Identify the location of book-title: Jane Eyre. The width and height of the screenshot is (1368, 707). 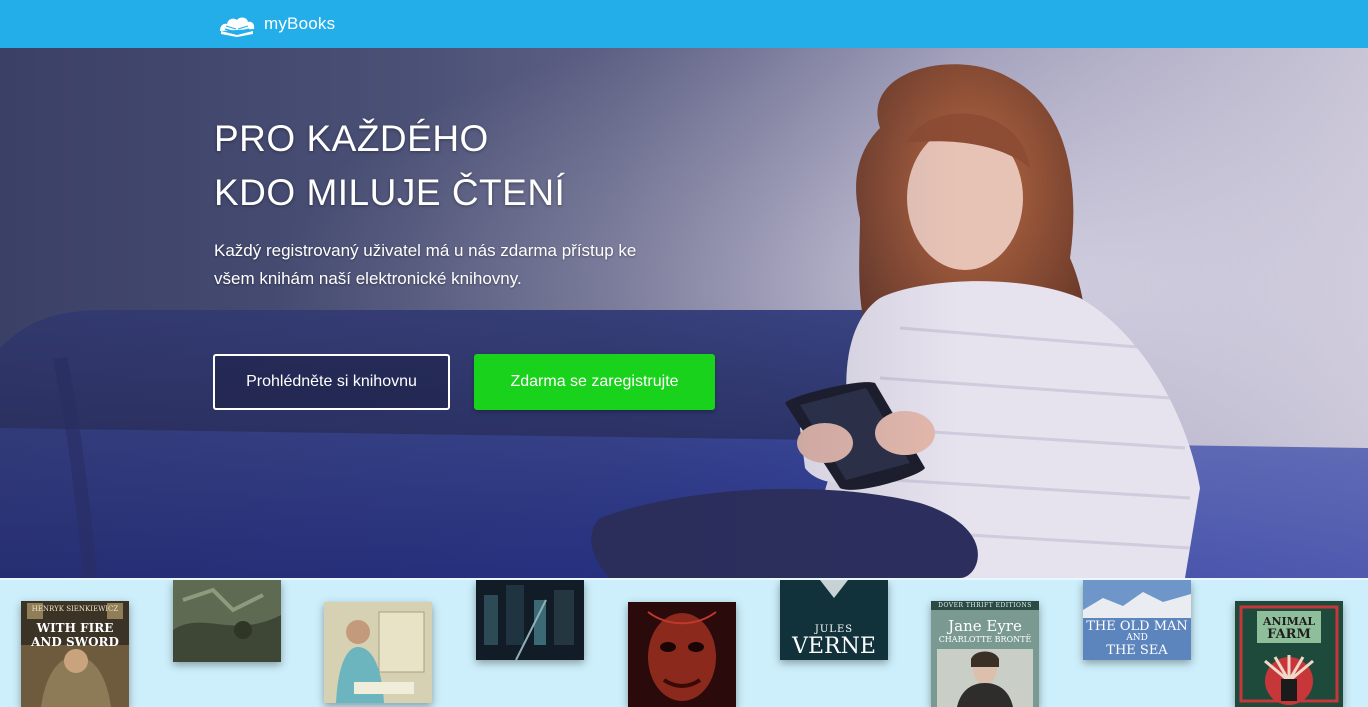
(985, 626).